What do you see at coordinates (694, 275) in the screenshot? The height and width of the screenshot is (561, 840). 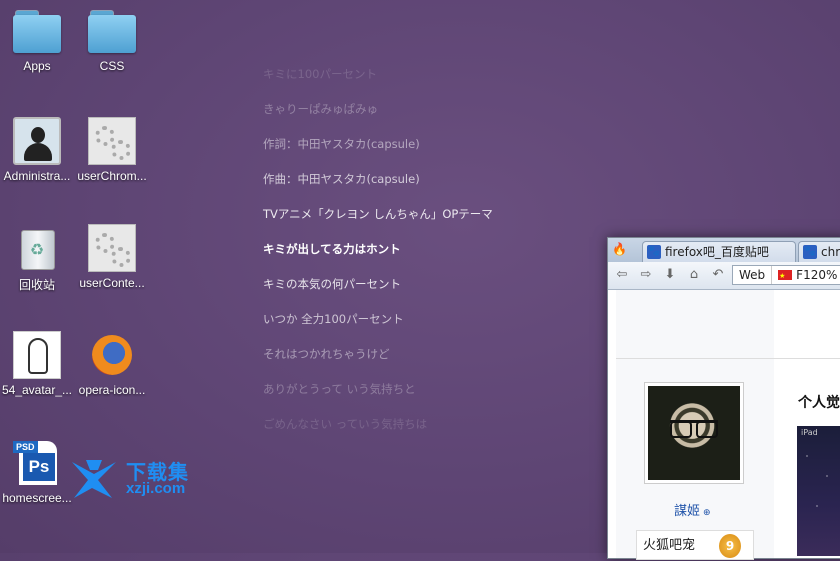 I see `home-icon: ⌂` at bounding box center [694, 275].